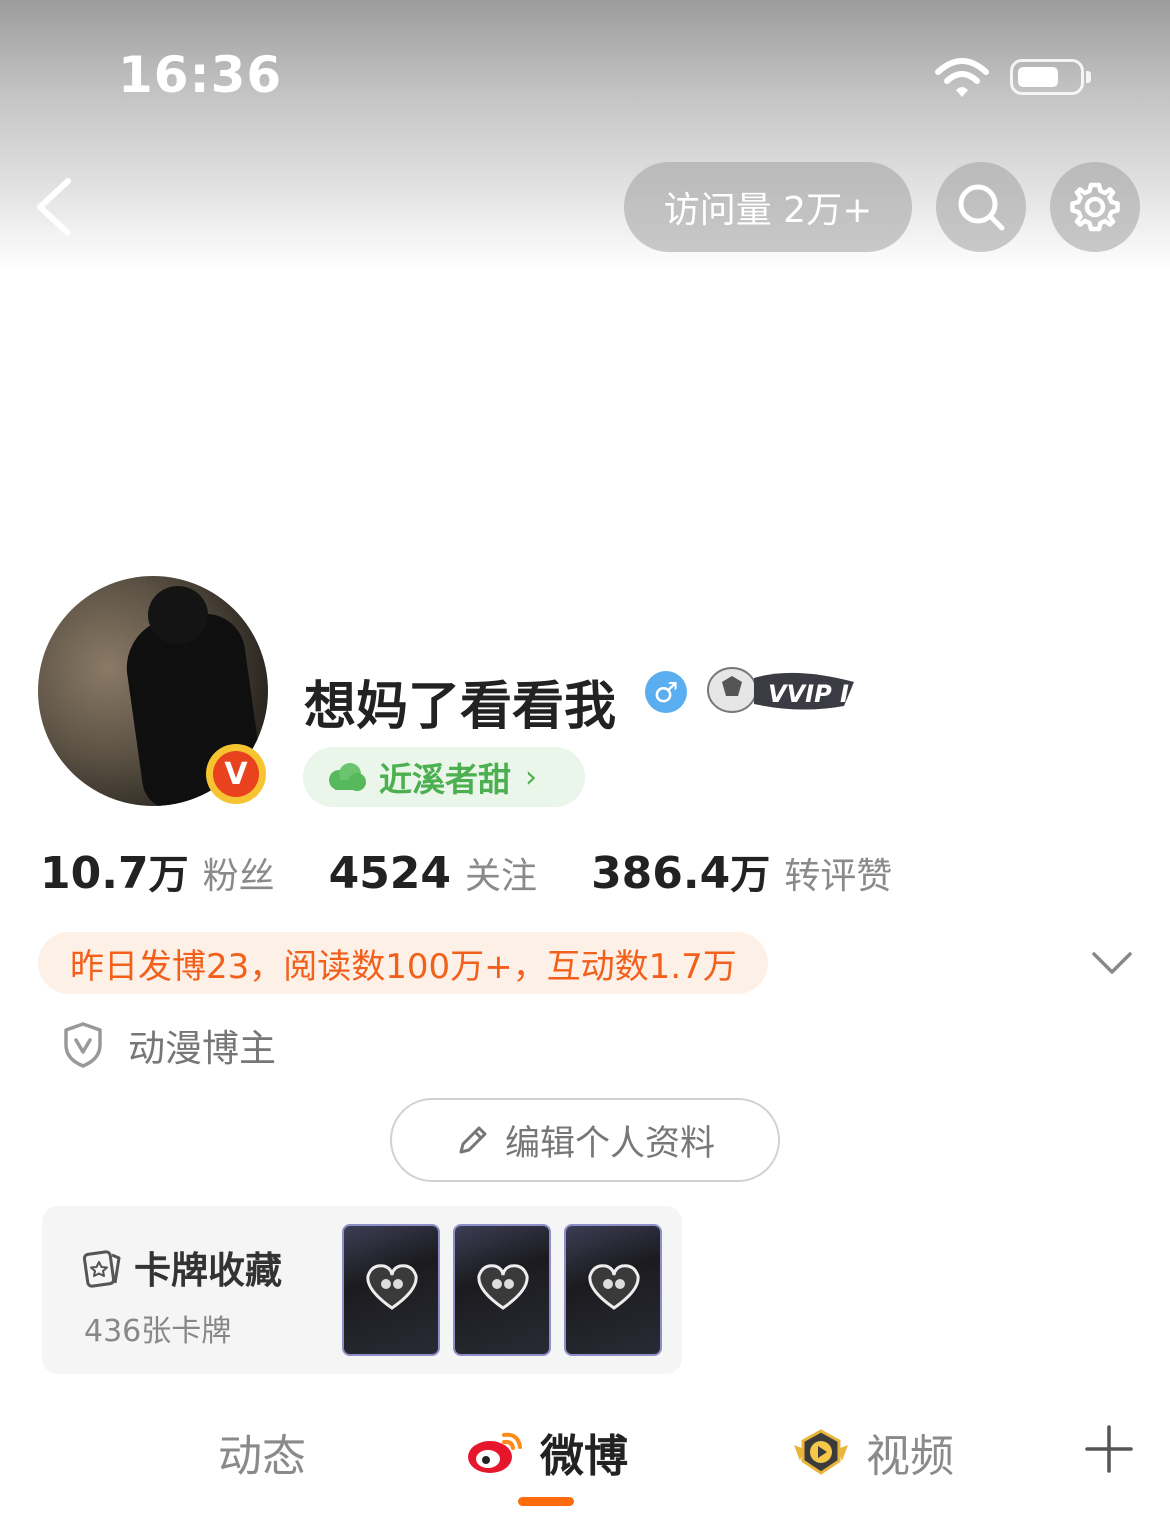 This screenshot has width=1170, height=1515. I want to click on stat-following: 4524 关注, so click(433, 873).